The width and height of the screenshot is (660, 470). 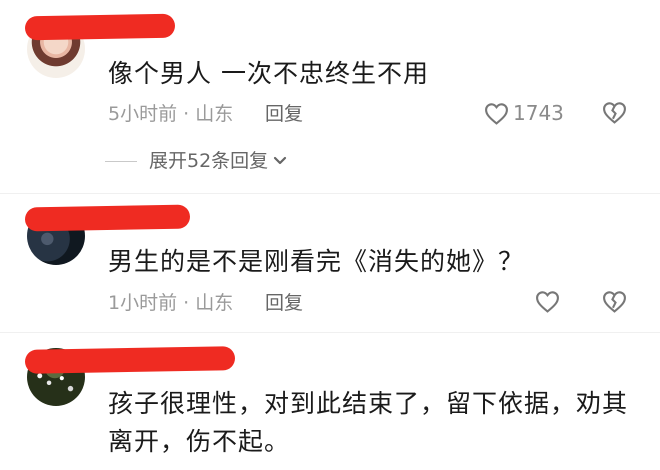 I want to click on comment-text: 孩子很理性，对到此结束了，留下依据，劝其离开，伤不起。, so click(x=368, y=422).